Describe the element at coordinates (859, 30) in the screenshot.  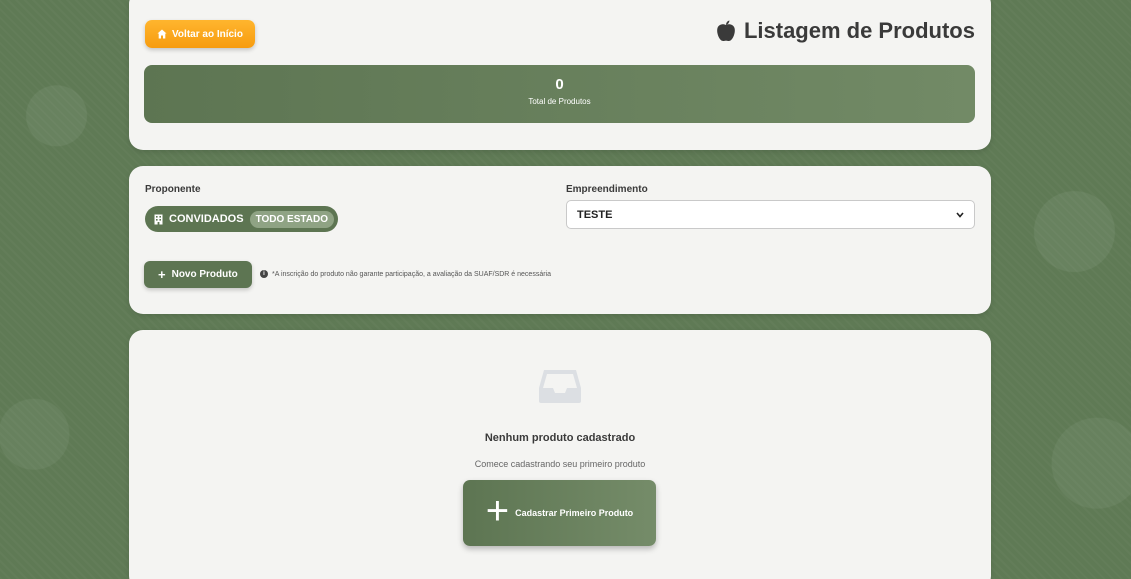
I see `page-title-text: Listagem de Produtos` at that location.